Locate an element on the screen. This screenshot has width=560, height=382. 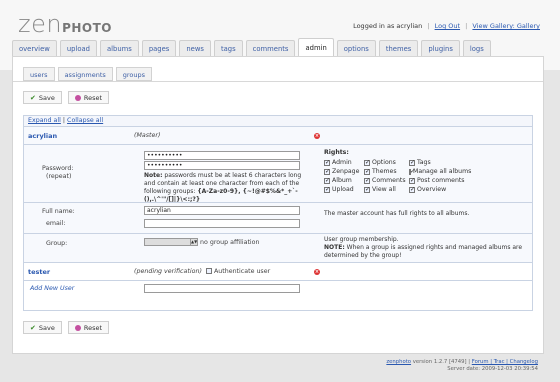
view-gallery-link: View Gallery: Gallery is located at coordinates (506, 26).